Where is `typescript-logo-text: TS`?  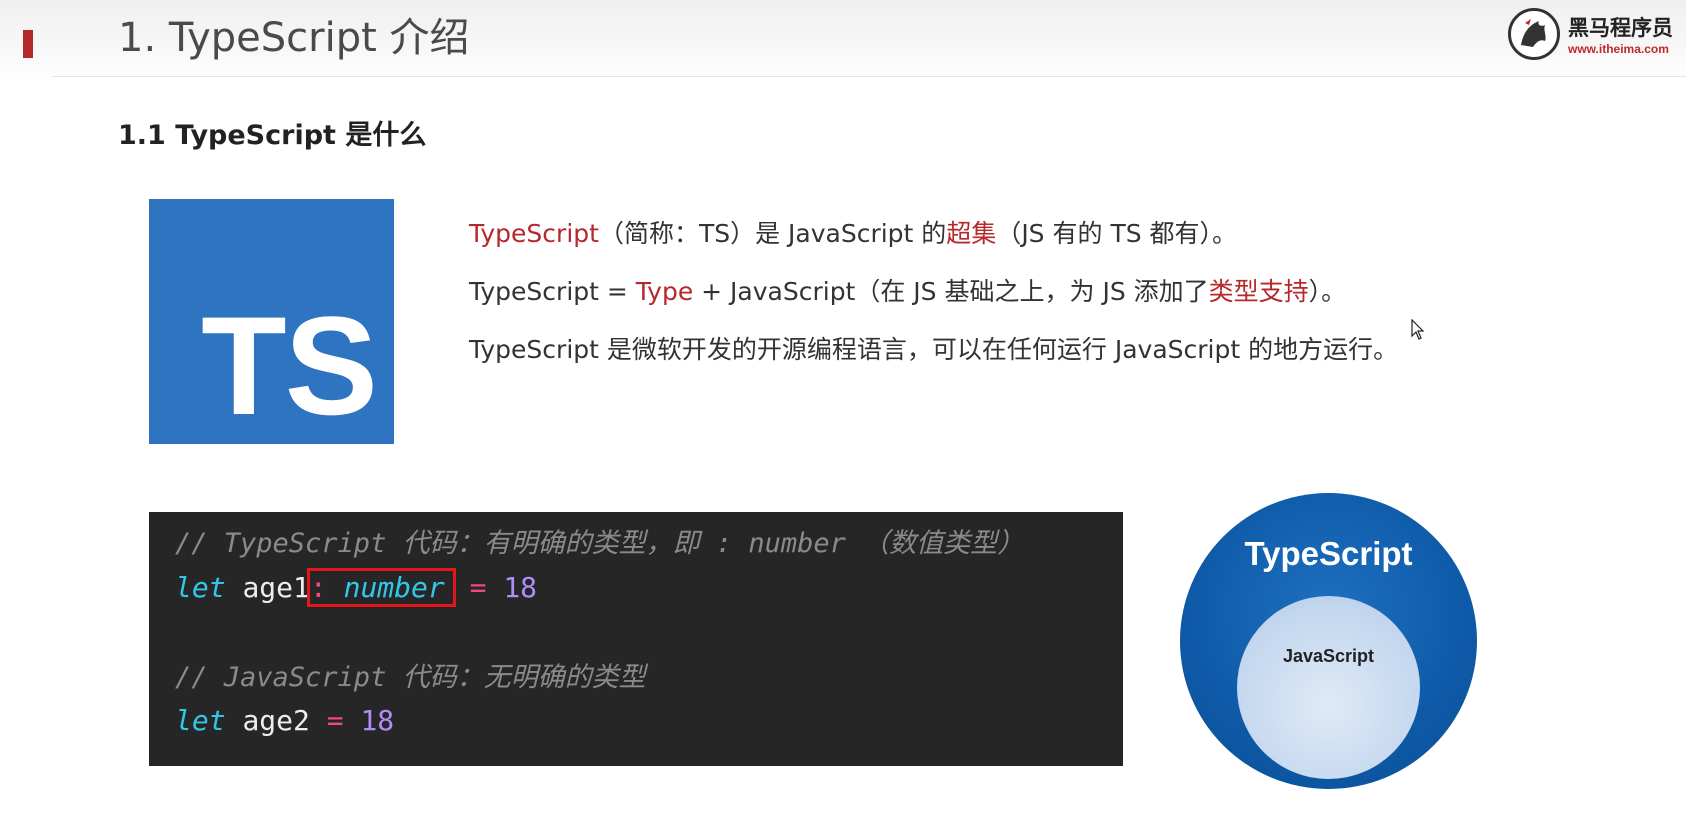
typescript-logo-text: TS is located at coordinates (289, 365).